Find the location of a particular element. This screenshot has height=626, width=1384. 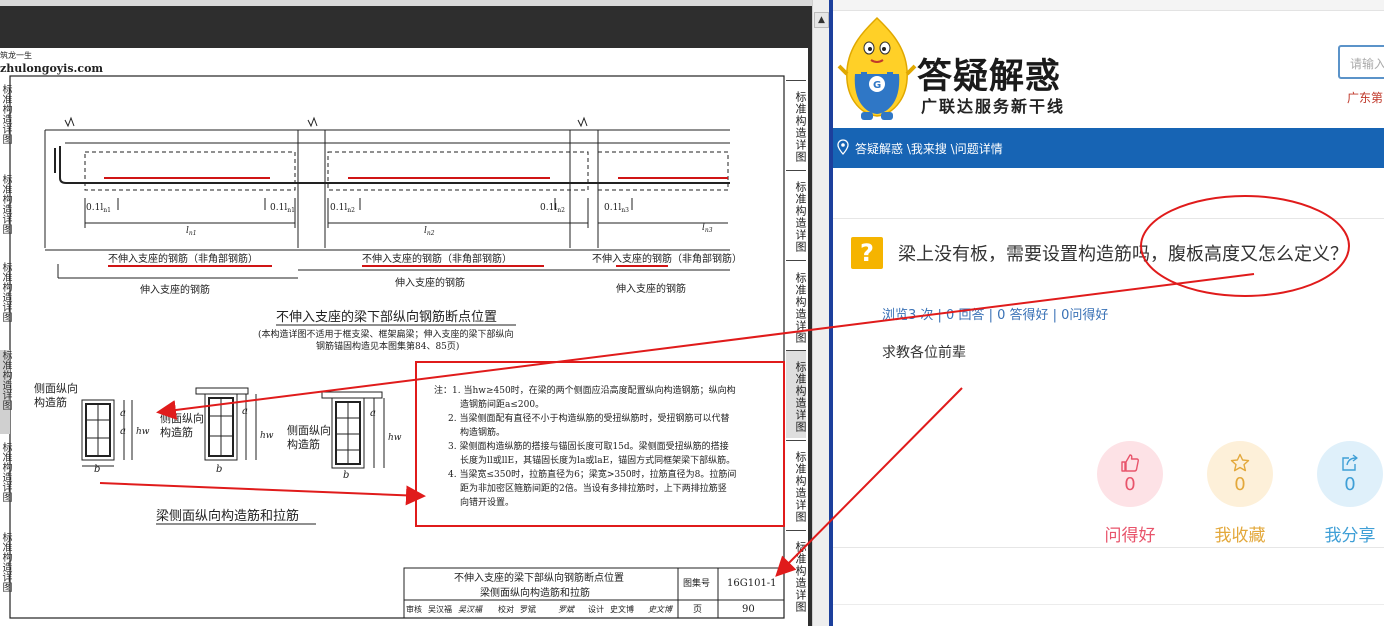

atlas-tab-3: 标准构造详图 is located at coordinates (796, 305).